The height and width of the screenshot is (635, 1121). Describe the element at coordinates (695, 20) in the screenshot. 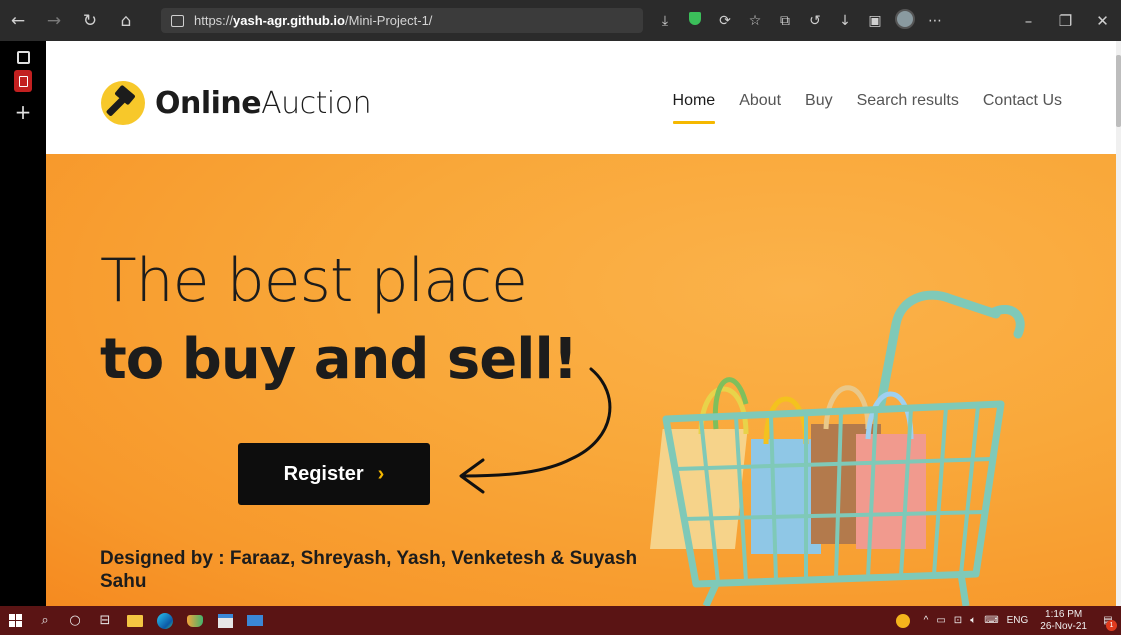

I see `shield-extension-icon` at that location.